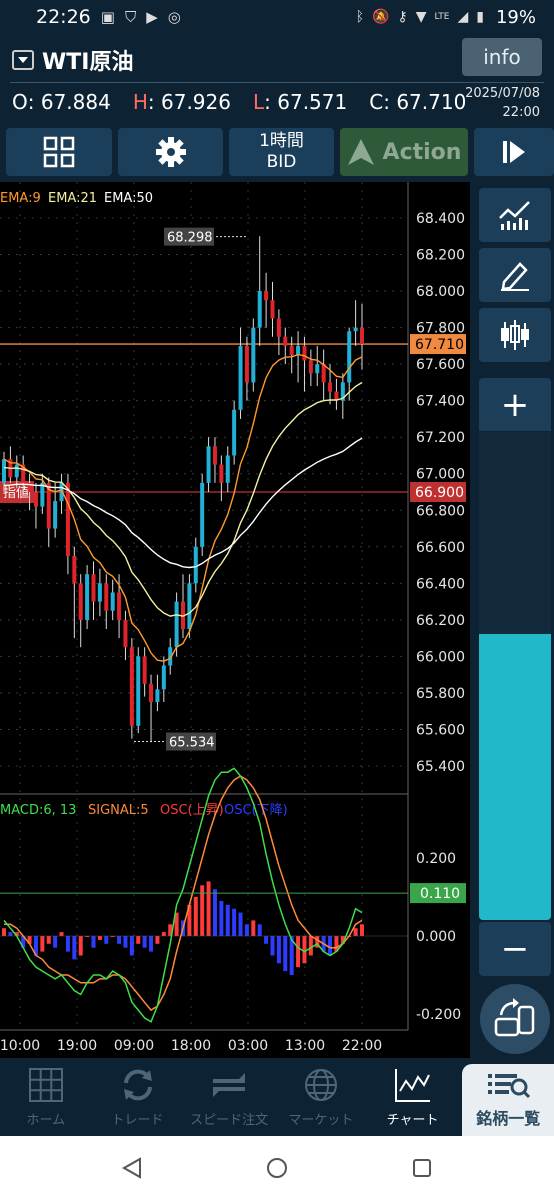 Image resolution: width=554 pixels, height=1200 pixels. Describe the element at coordinates (72, 198) in the screenshot. I see `ema-legend-item: EMA:21` at that location.